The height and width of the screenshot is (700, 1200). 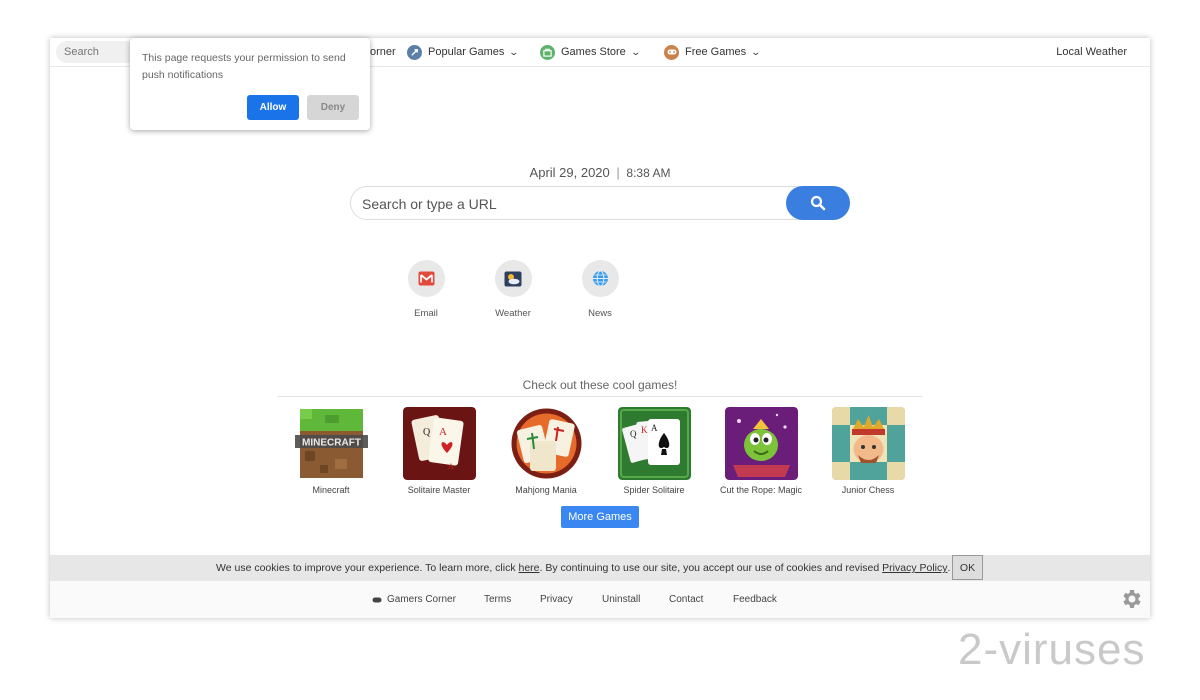 I want to click on game-label: Solitaire Master, so click(x=439, y=490).